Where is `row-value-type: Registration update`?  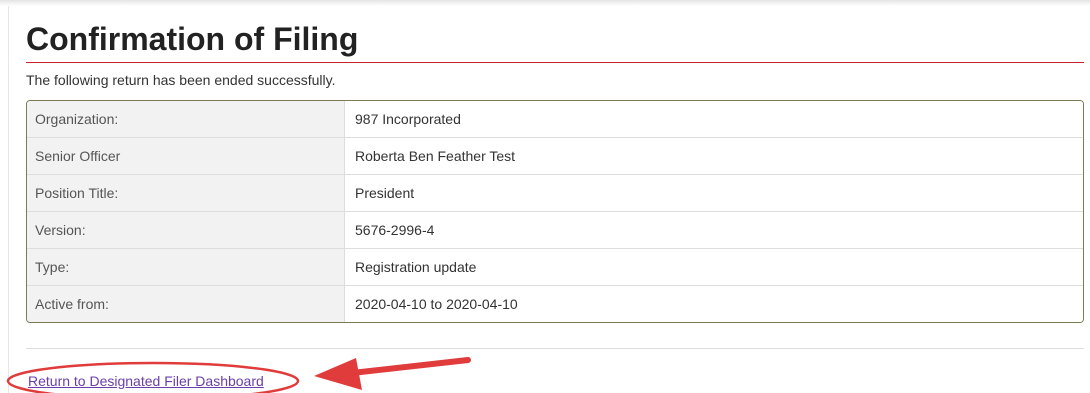 row-value-type: Registration update is located at coordinates (713, 267).